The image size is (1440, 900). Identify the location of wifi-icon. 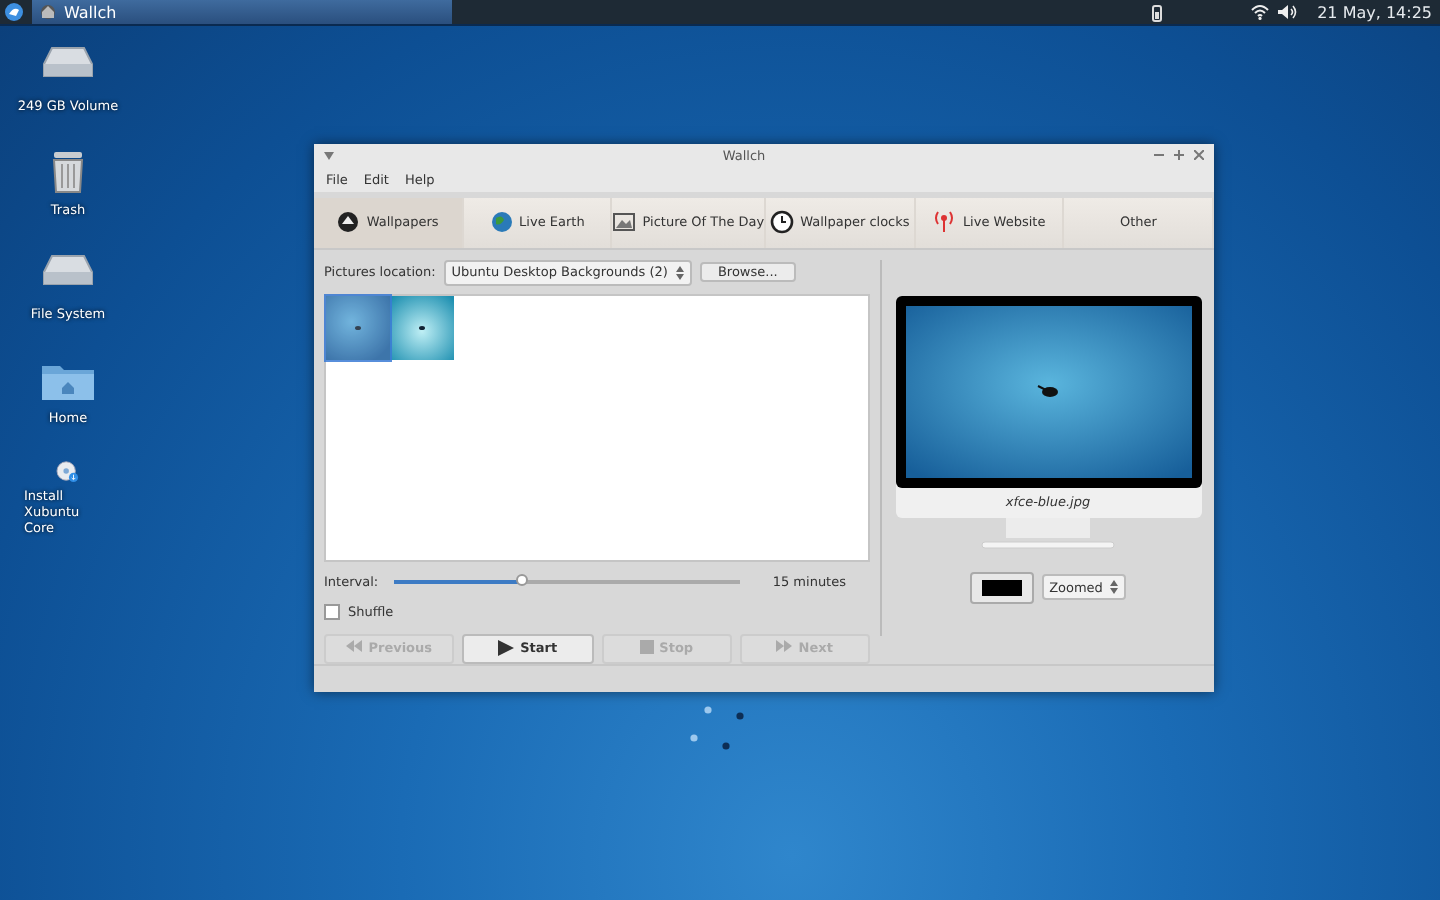
(1259, 12).